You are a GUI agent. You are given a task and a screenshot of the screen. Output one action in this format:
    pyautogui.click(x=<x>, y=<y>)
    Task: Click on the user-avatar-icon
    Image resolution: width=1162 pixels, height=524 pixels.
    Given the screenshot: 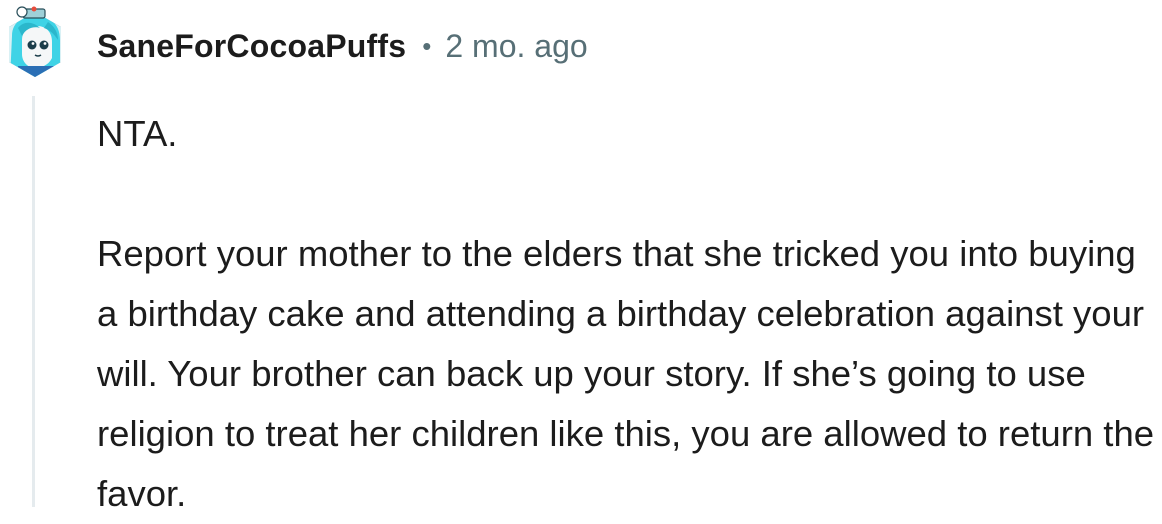 What is the action you would take?
    pyautogui.click(x=35, y=43)
    